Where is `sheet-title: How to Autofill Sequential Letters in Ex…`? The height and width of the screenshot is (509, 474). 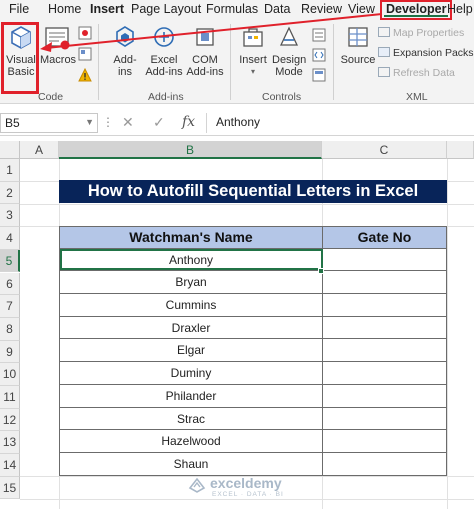 sheet-title: How to Autofill Sequential Letters in Ex… is located at coordinates (253, 191).